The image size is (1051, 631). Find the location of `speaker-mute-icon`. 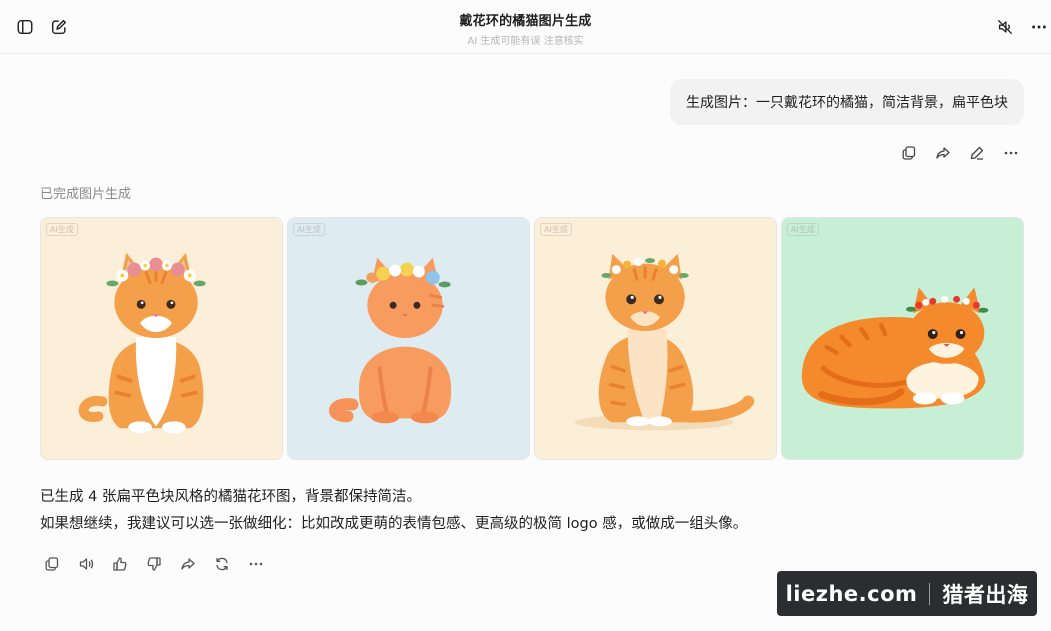

speaker-mute-icon is located at coordinates (1005, 27).